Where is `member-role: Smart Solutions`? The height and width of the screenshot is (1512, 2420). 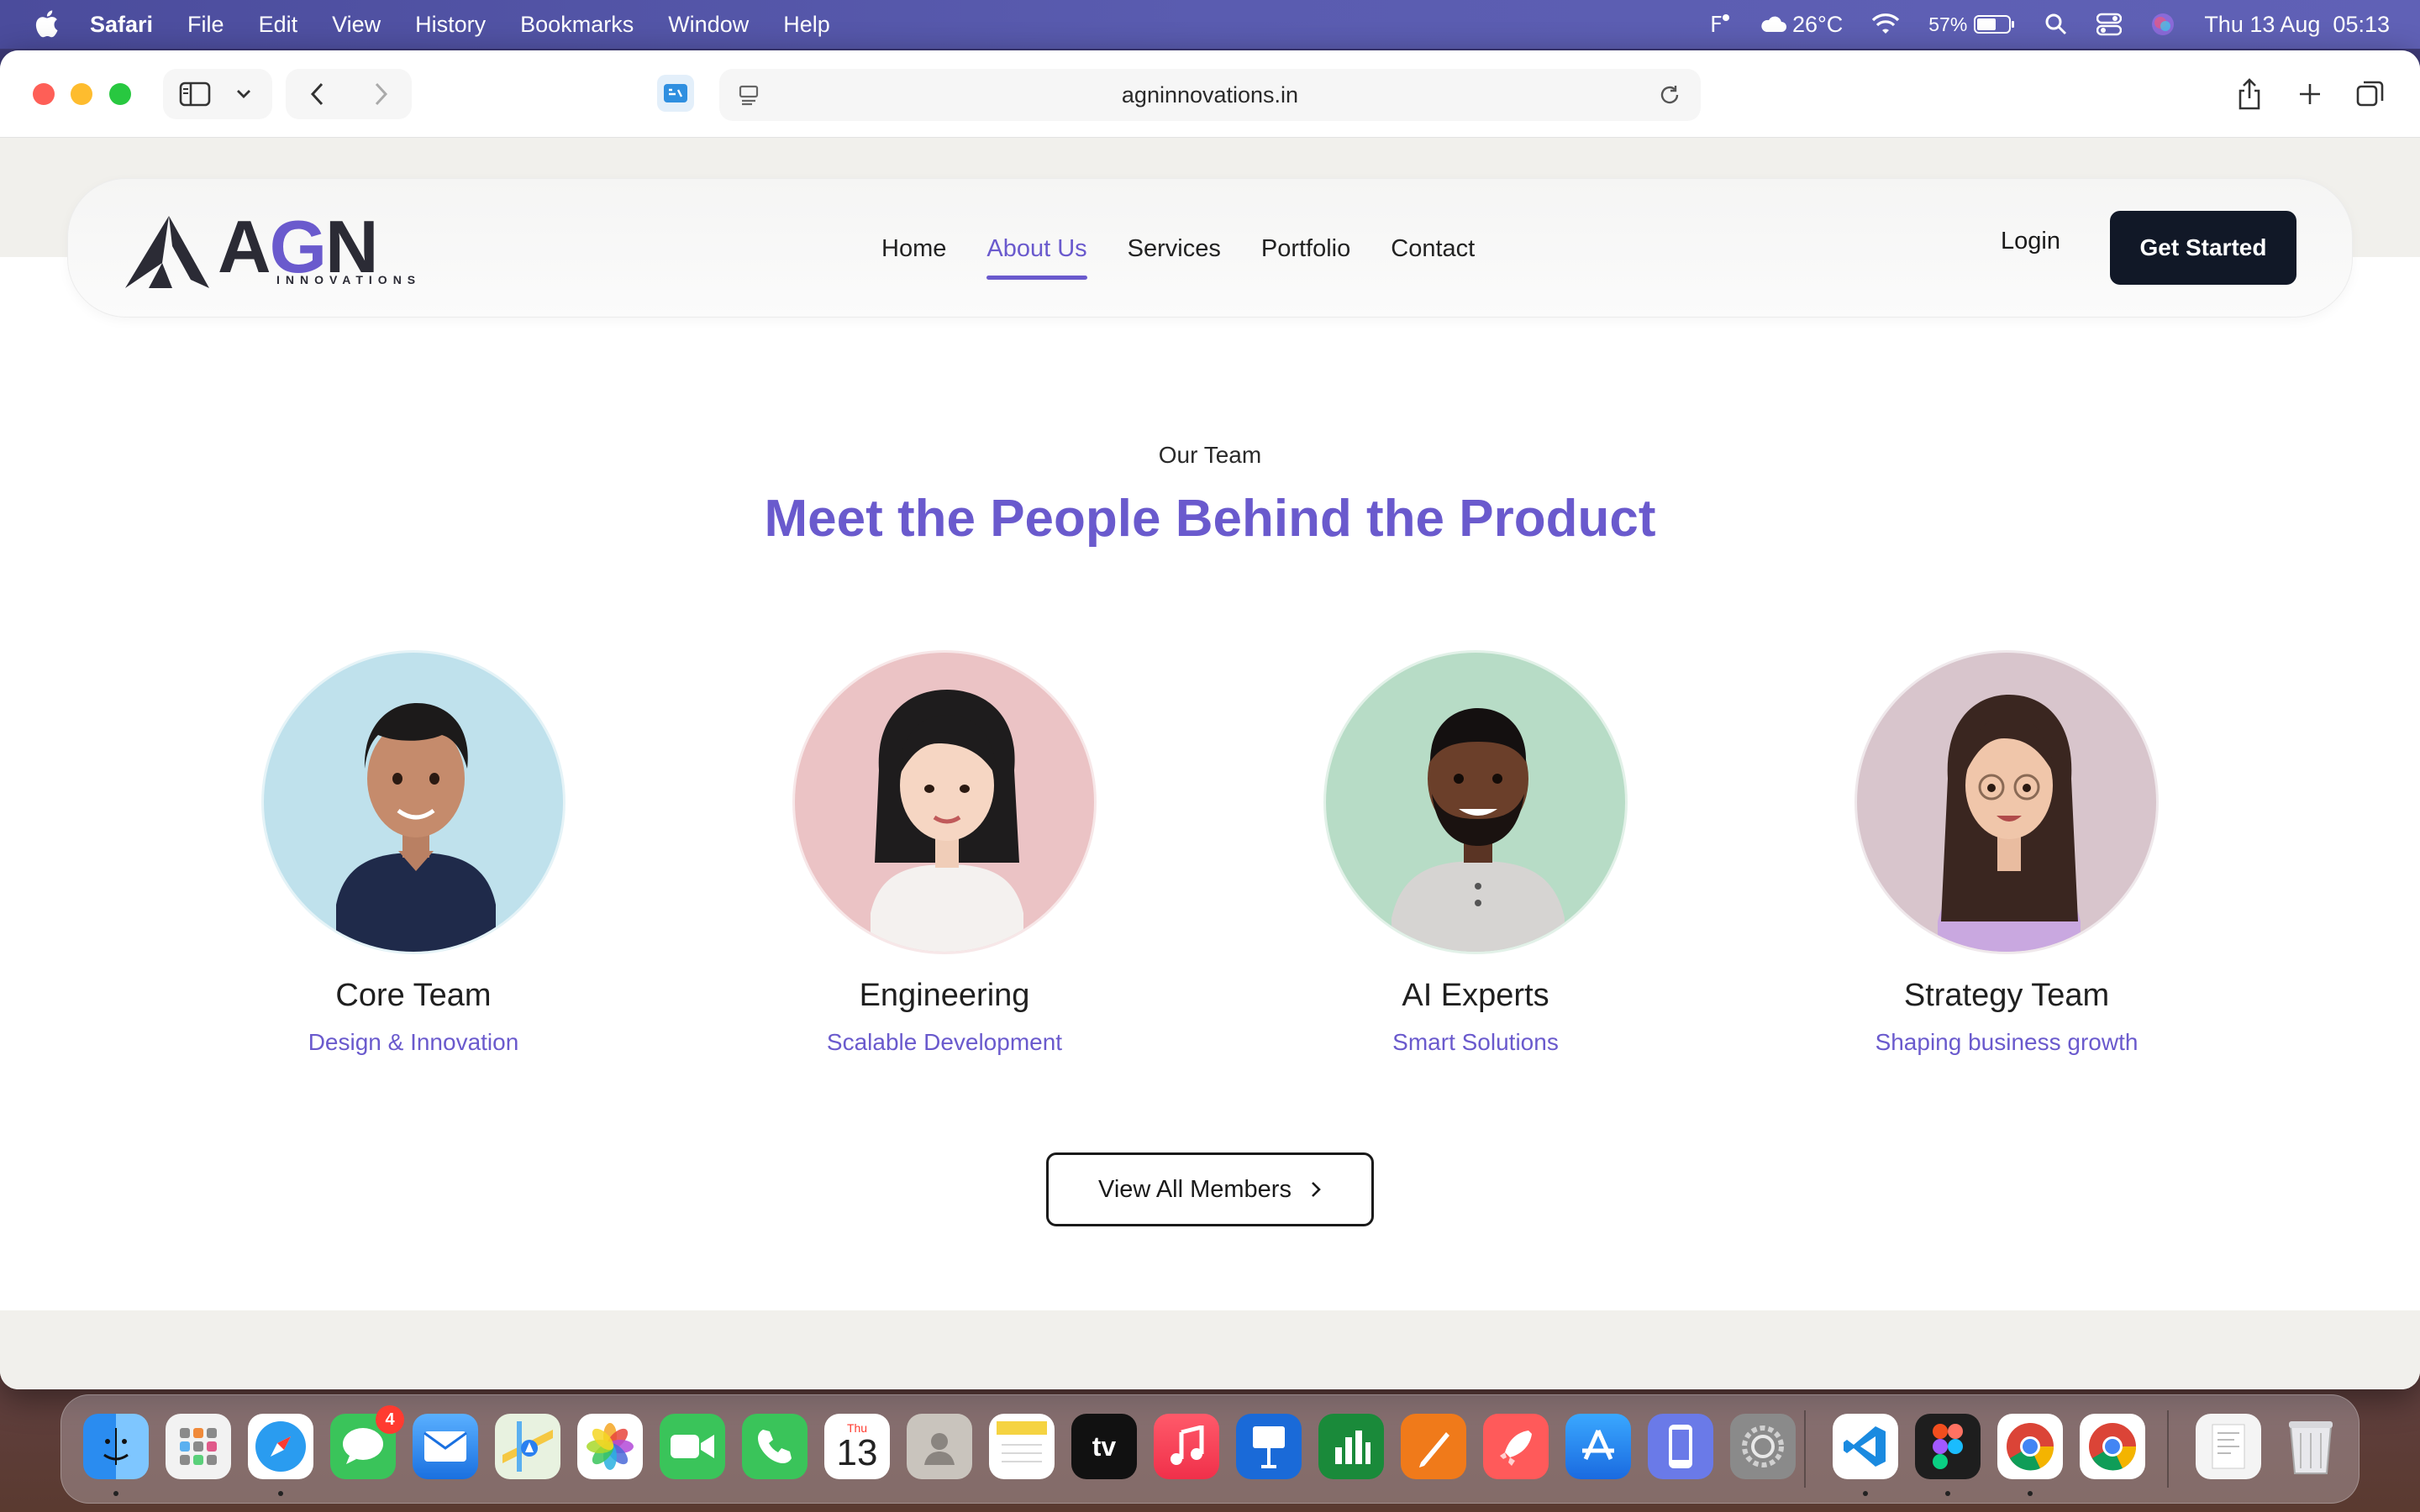
member-role: Smart Solutions is located at coordinates (1475, 1042).